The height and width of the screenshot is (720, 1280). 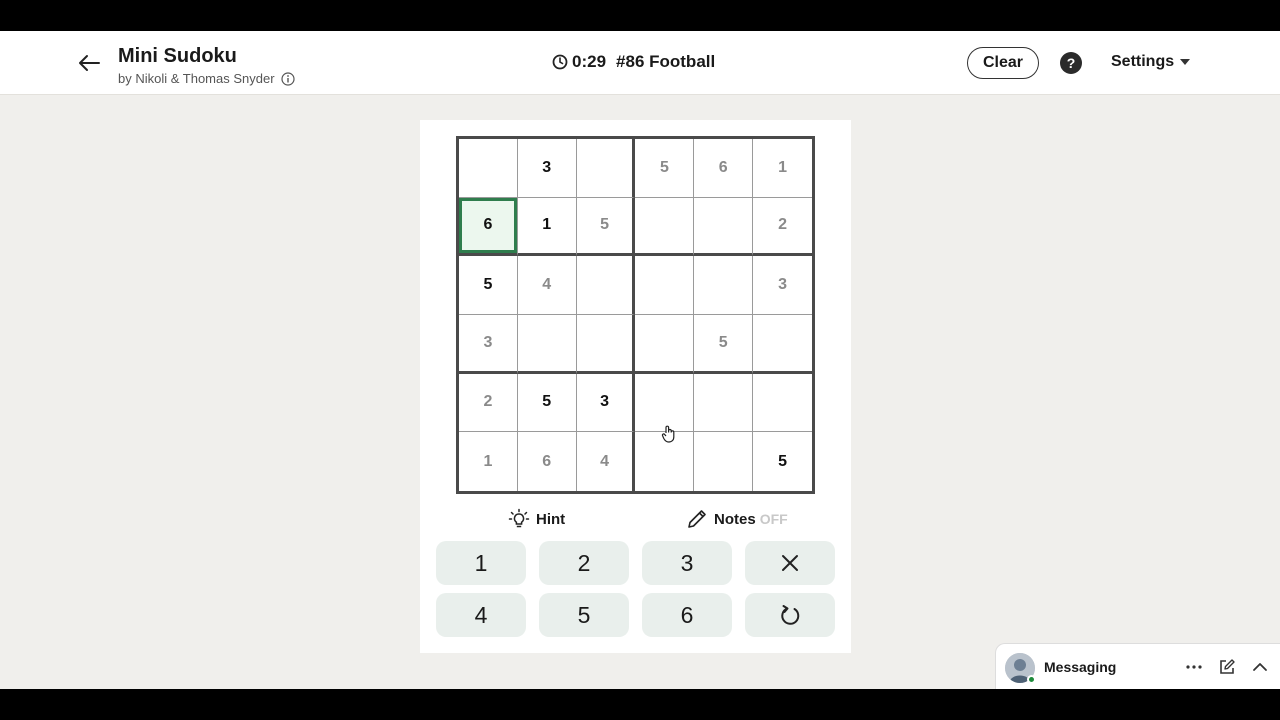 I want to click on notes-label: Notes, so click(x=735, y=519).